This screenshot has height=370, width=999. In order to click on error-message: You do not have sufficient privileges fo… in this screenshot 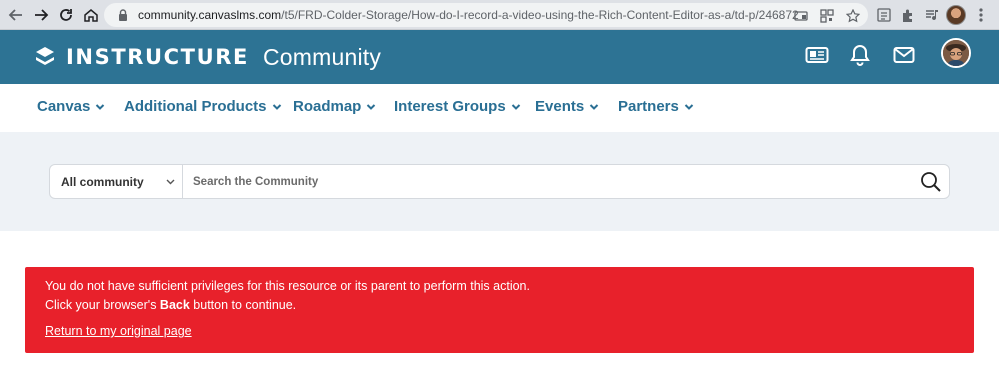, I will do `click(287, 286)`.